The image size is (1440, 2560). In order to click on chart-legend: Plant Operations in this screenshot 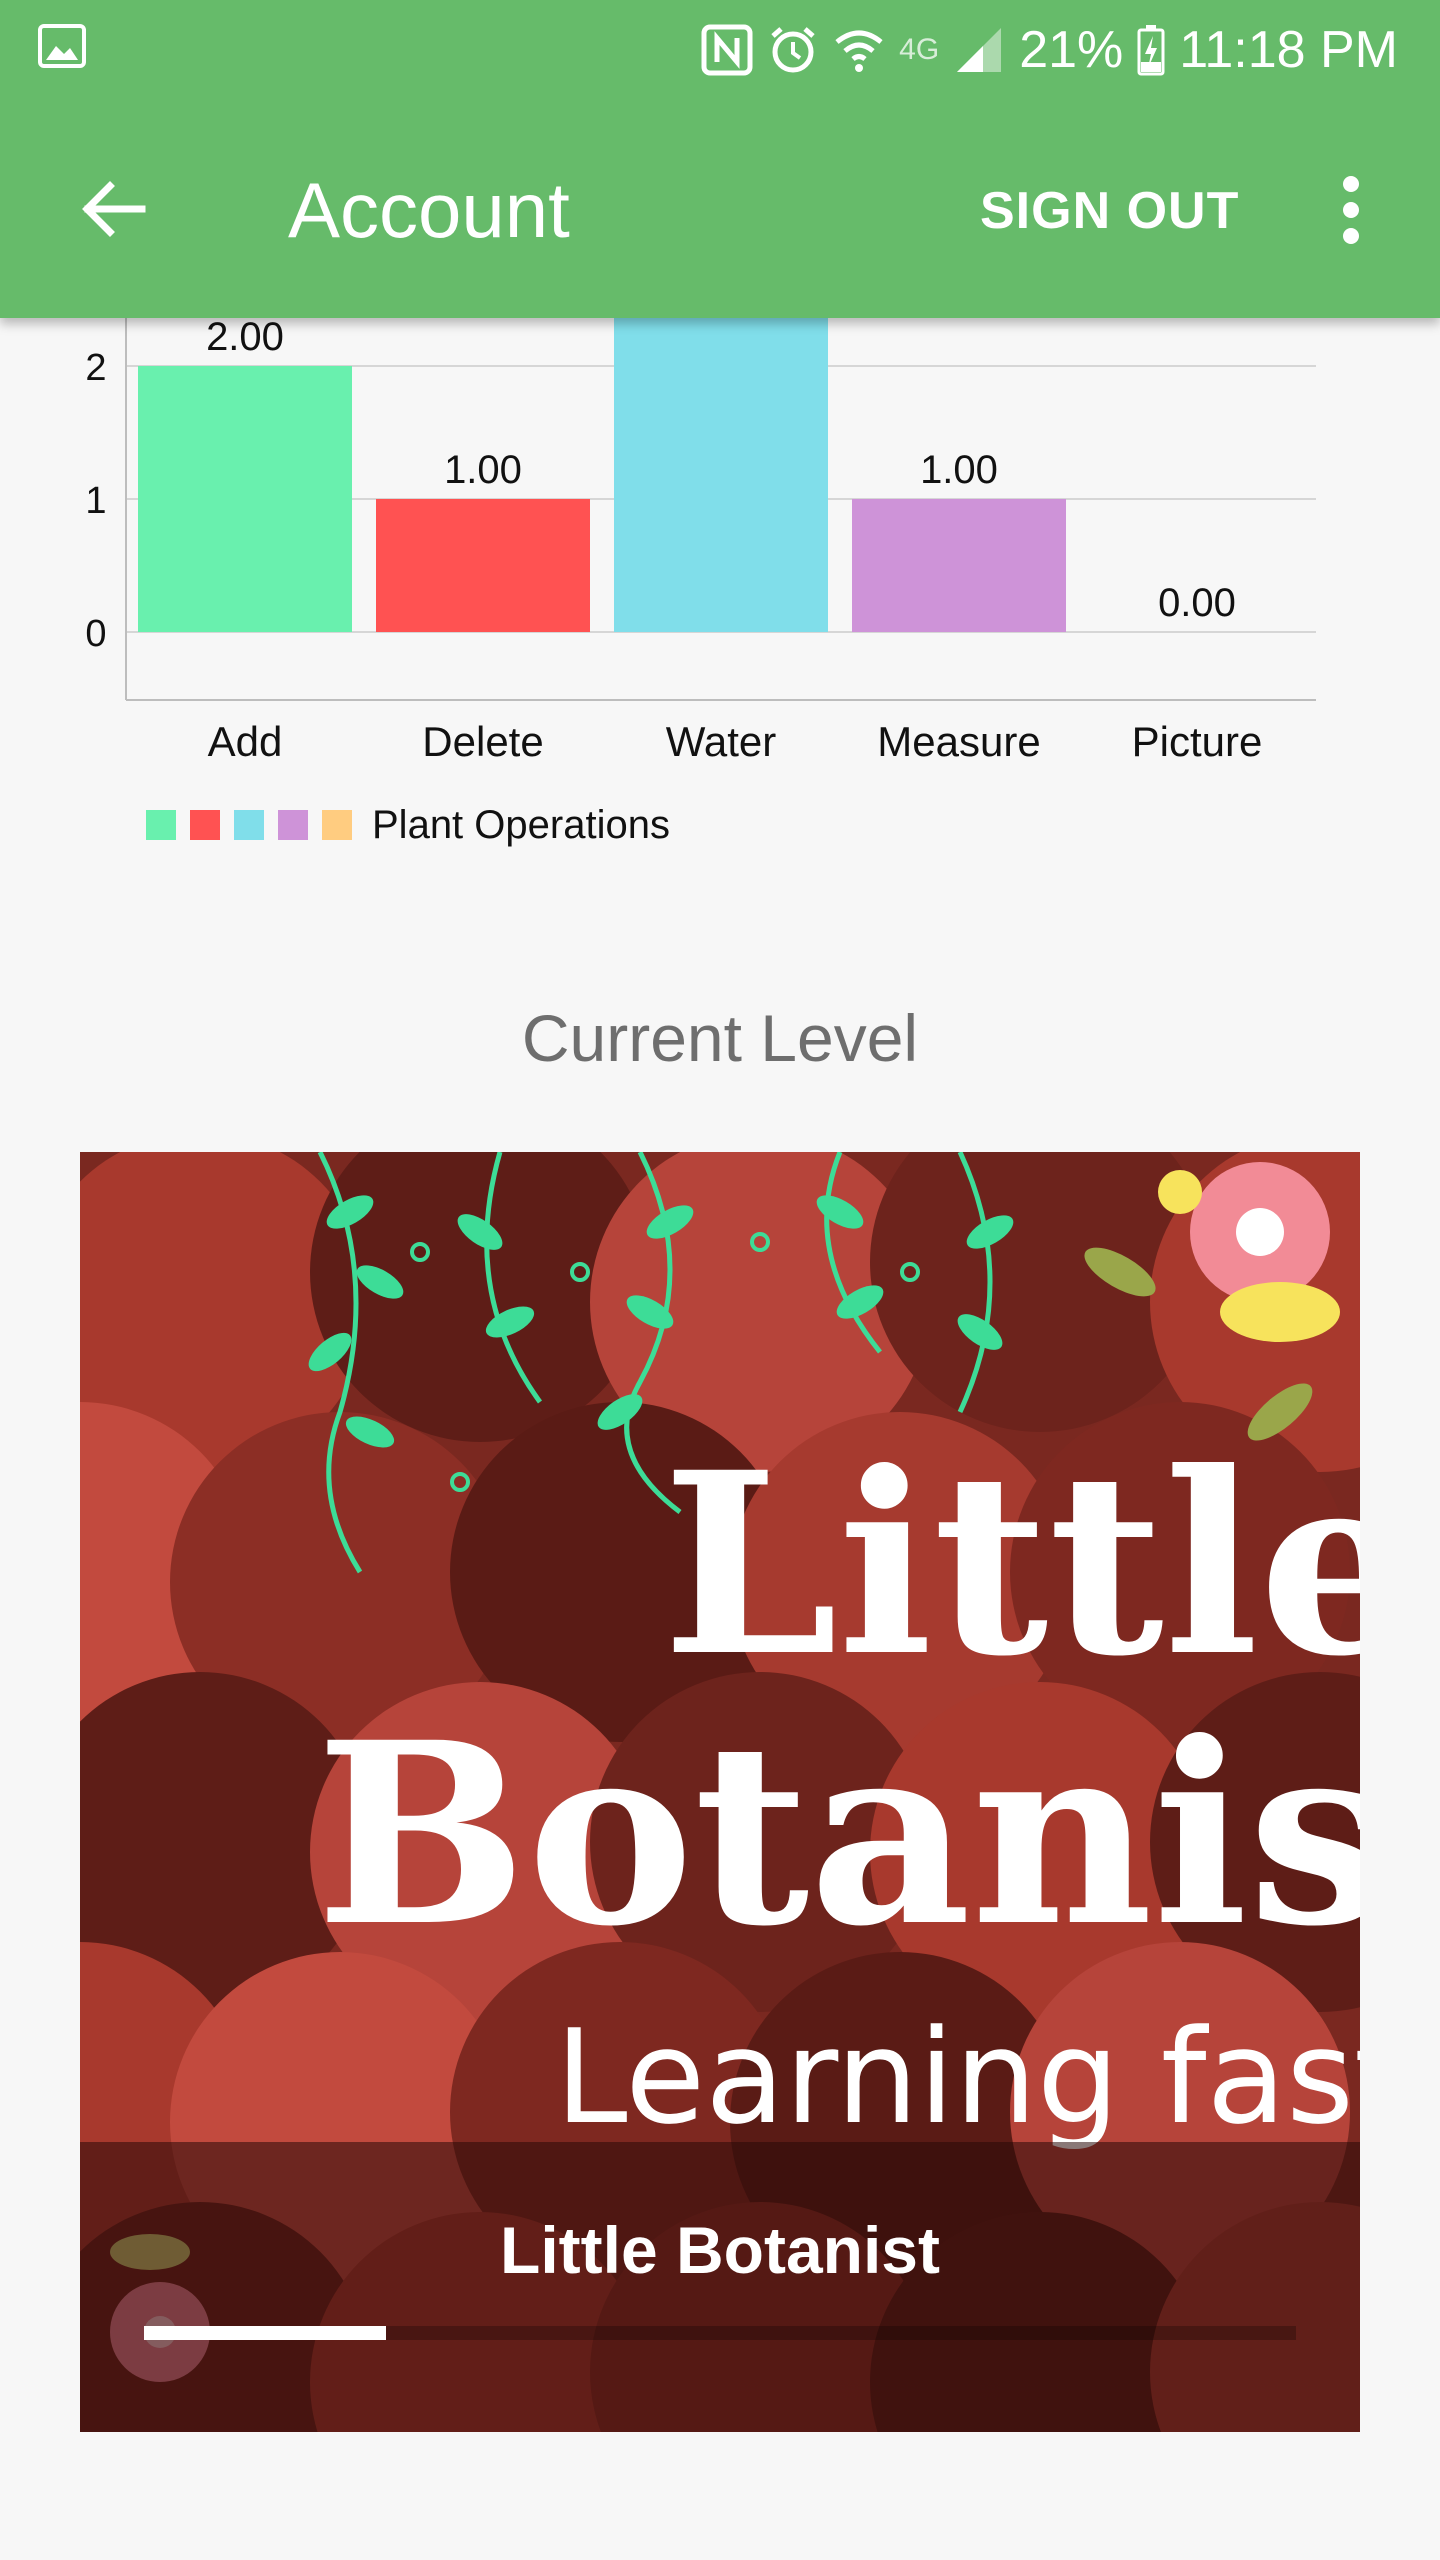, I will do `click(408, 825)`.